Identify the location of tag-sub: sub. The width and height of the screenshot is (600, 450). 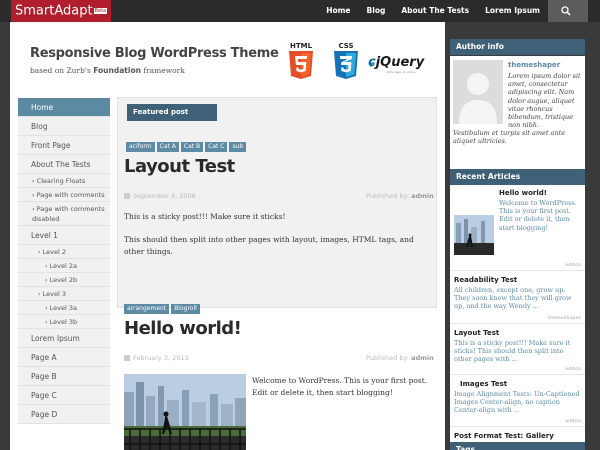
(238, 147).